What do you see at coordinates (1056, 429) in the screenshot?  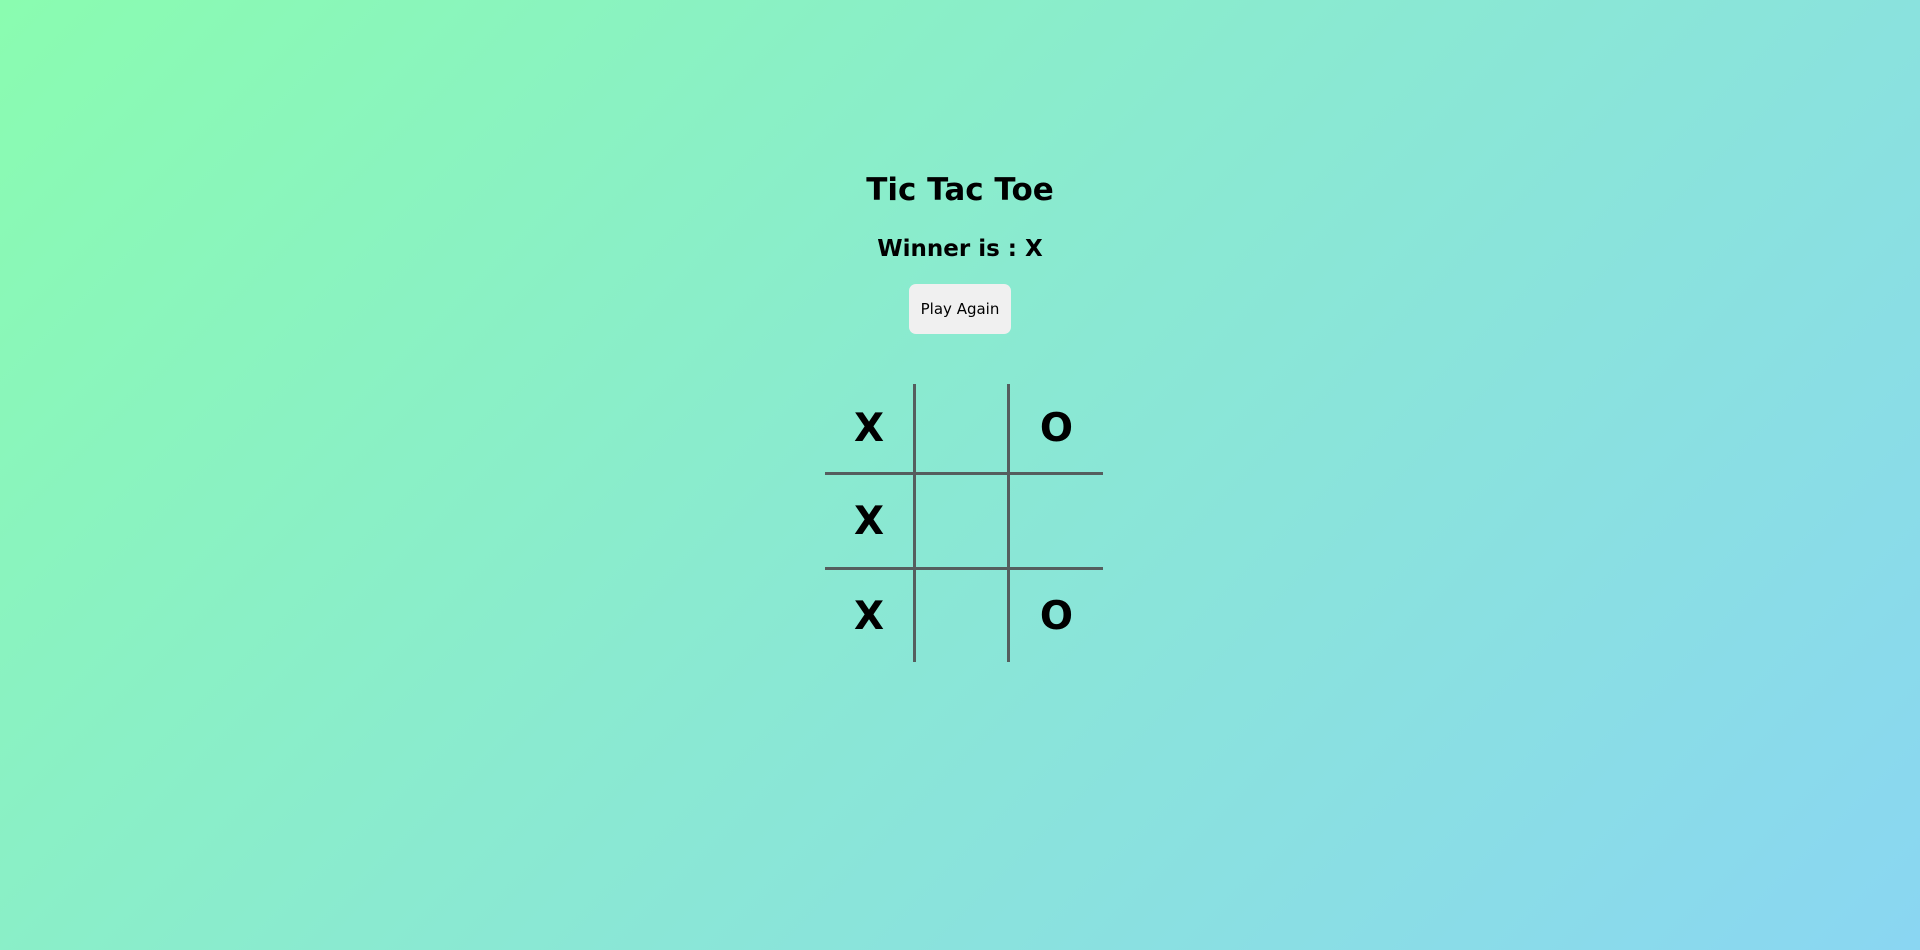 I see `board-cell-3: O` at bounding box center [1056, 429].